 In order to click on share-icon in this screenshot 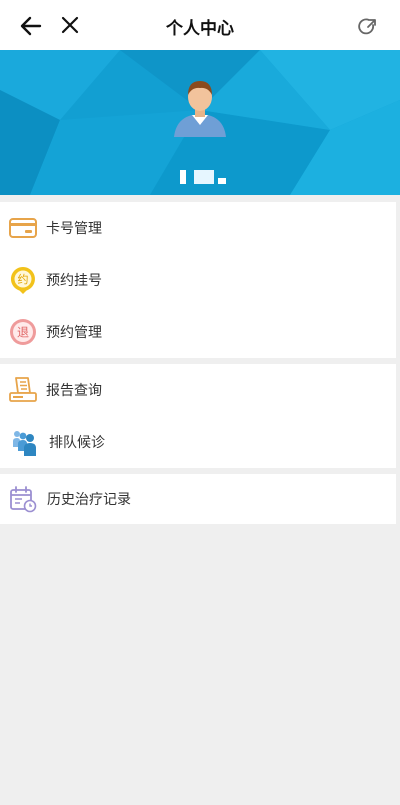, I will do `click(368, 27)`.